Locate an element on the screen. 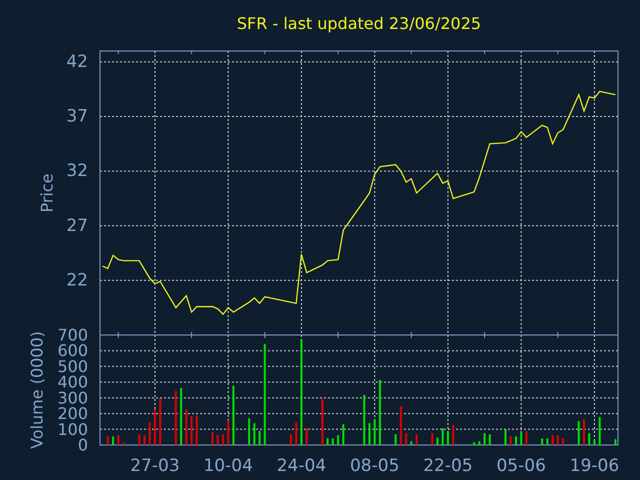 This screenshot has width=640, height=480. tick-label: 24-04 is located at coordinates (301, 466).